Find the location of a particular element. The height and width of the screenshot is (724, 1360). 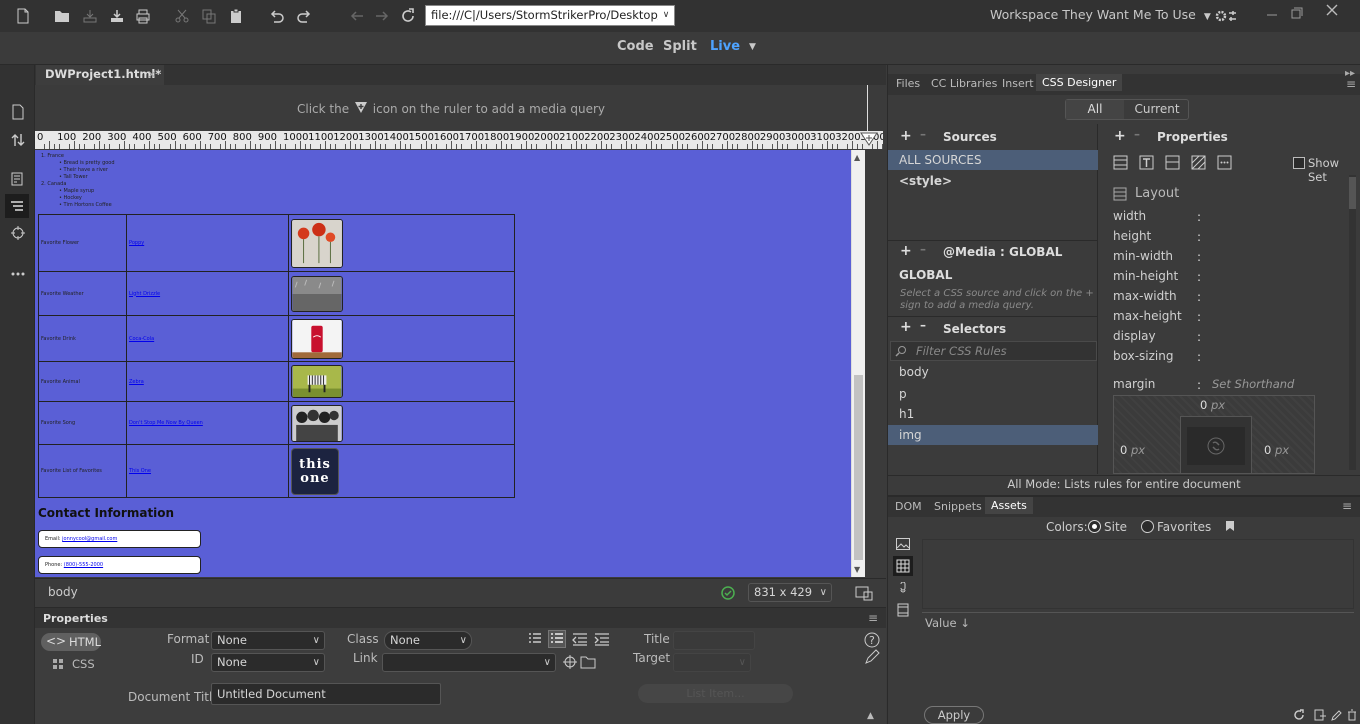

document-tab: DWProject1.html* × is located at coordinates (100, 75).